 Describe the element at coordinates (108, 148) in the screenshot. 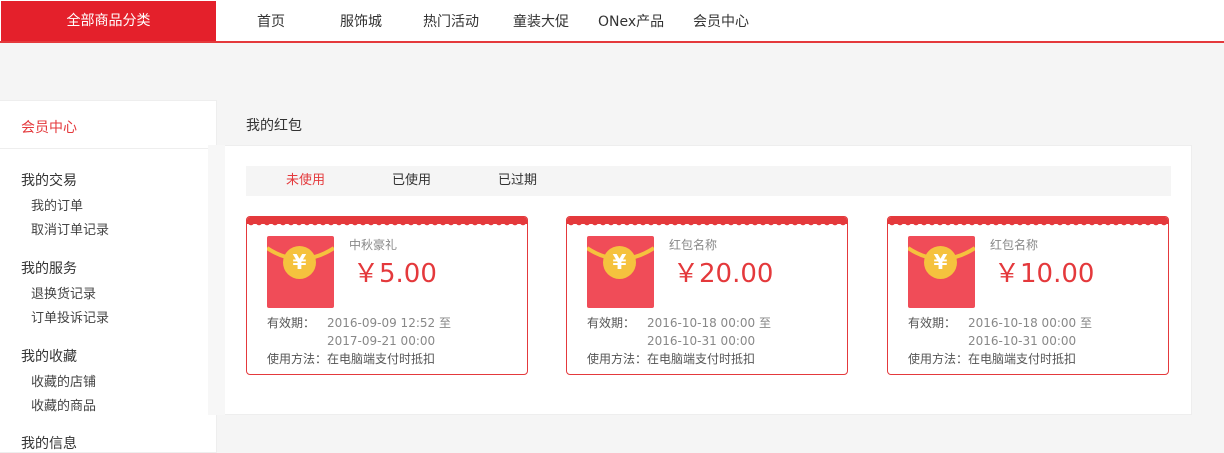

I see `sidebar-divider` at that location.